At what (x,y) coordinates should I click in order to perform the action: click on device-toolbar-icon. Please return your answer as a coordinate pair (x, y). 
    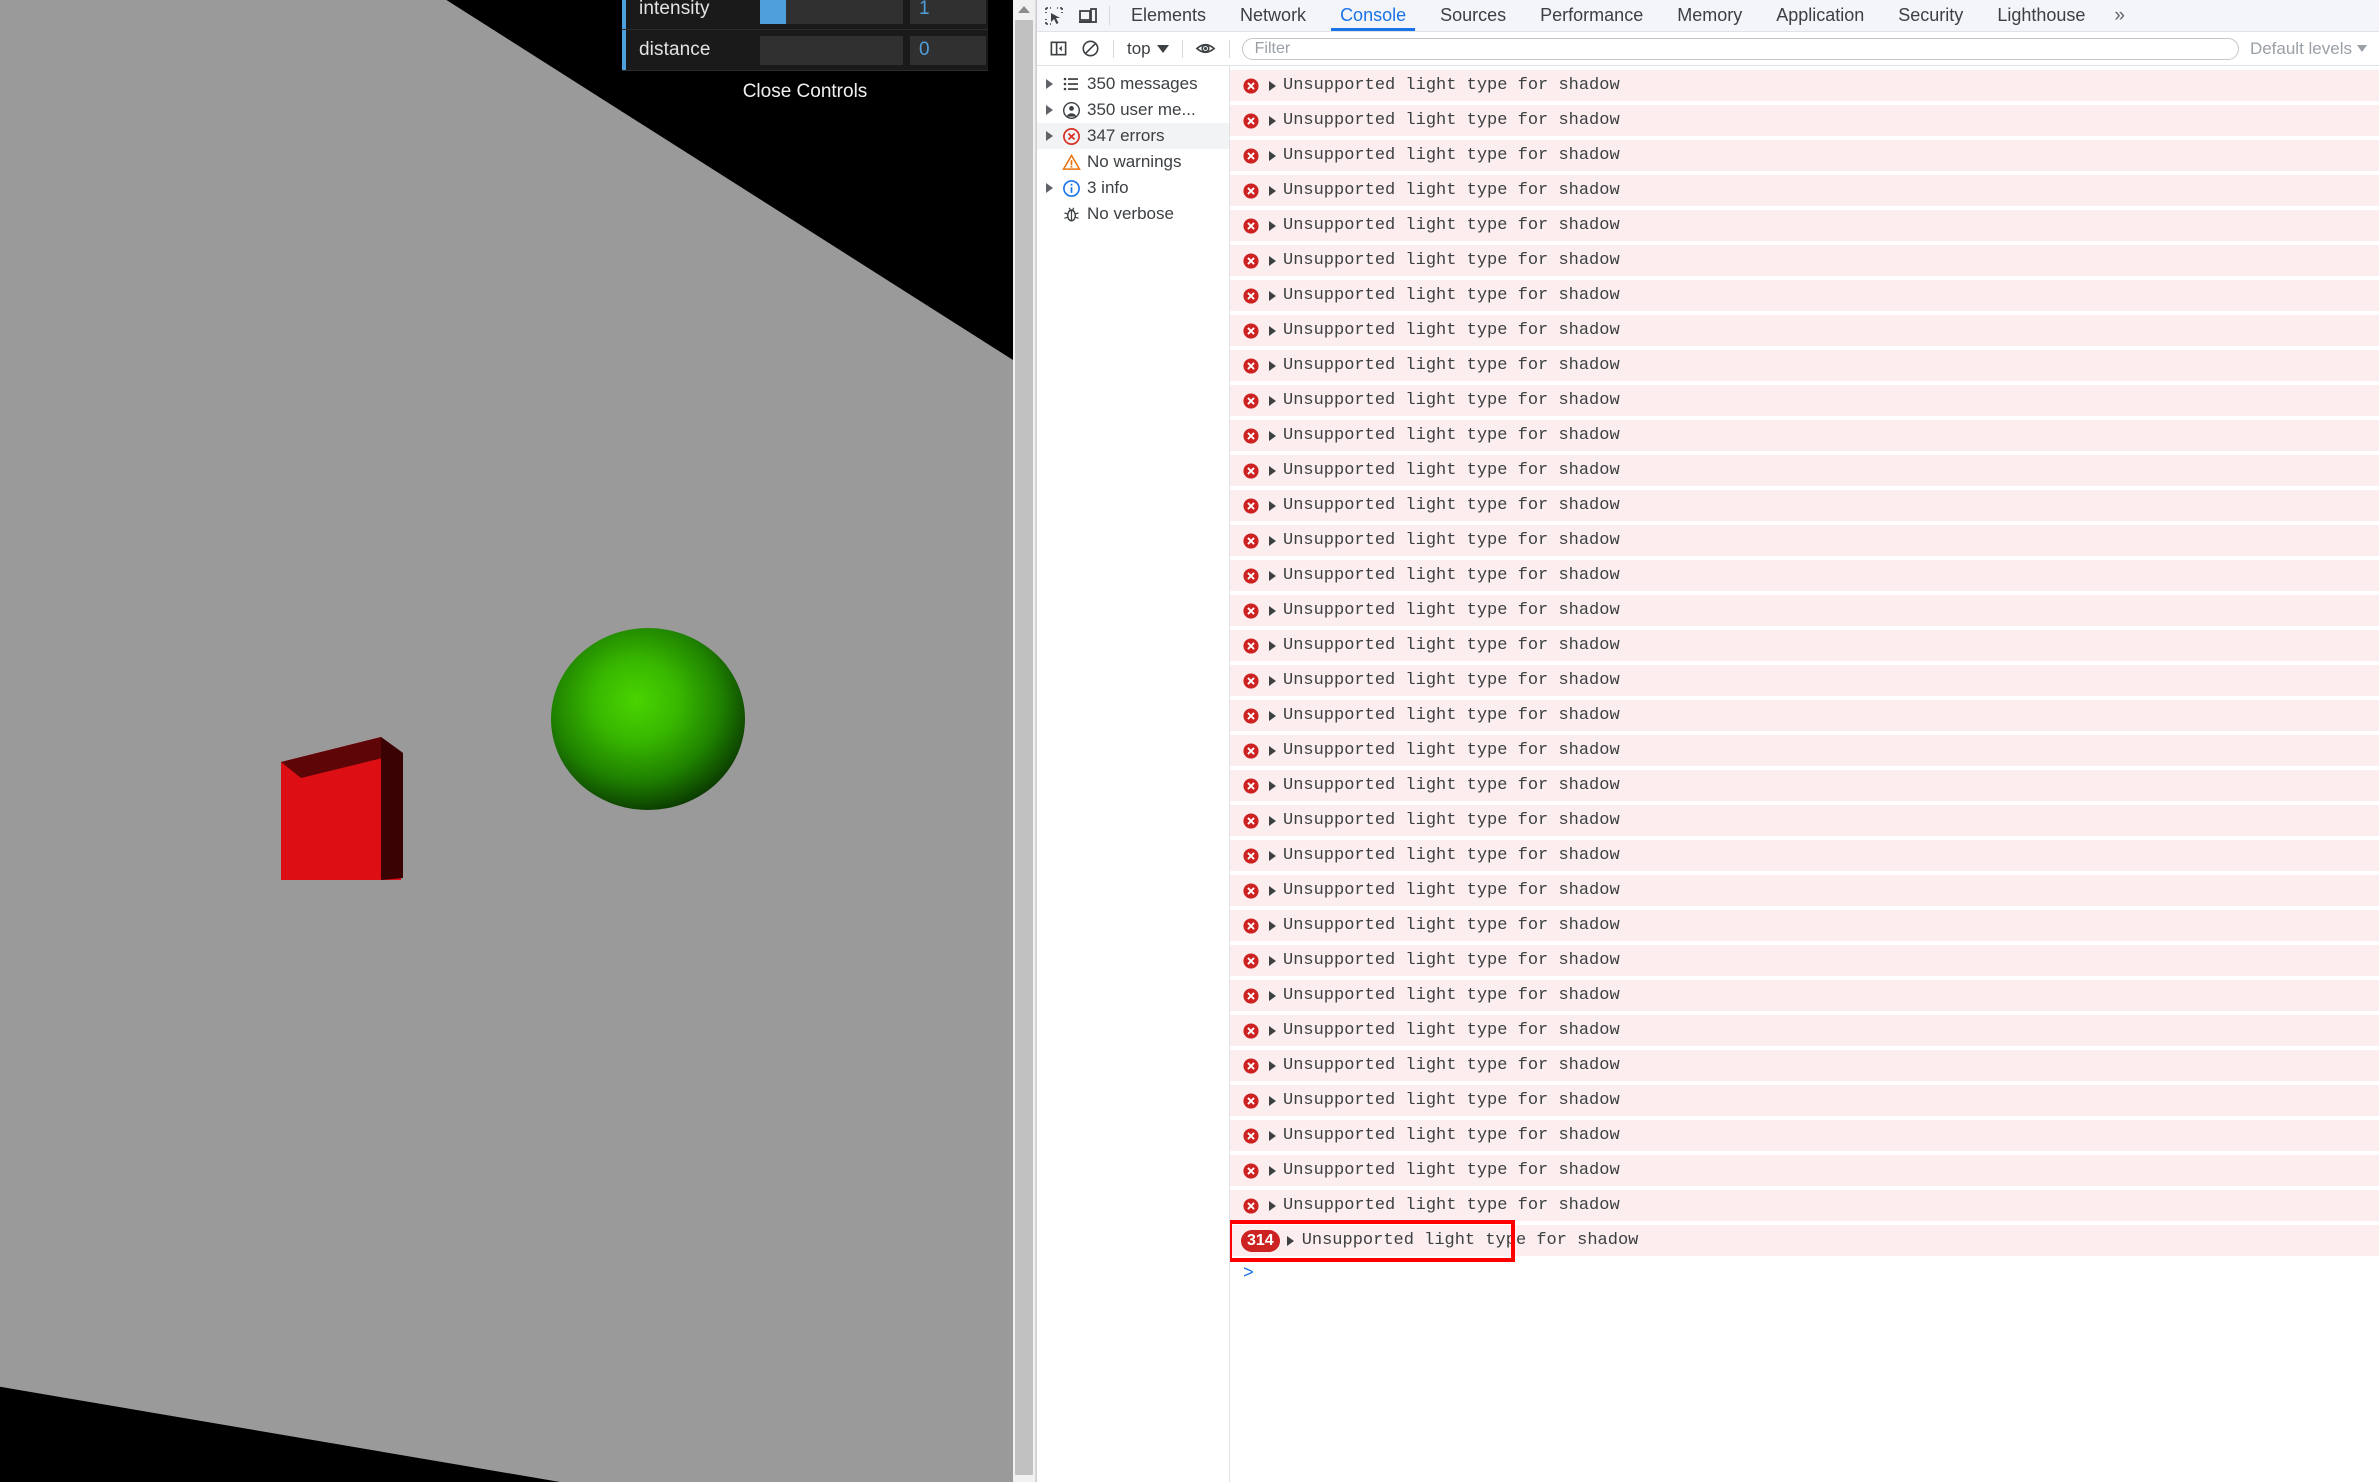
    Looking at the image, I should click on (1088, 15).